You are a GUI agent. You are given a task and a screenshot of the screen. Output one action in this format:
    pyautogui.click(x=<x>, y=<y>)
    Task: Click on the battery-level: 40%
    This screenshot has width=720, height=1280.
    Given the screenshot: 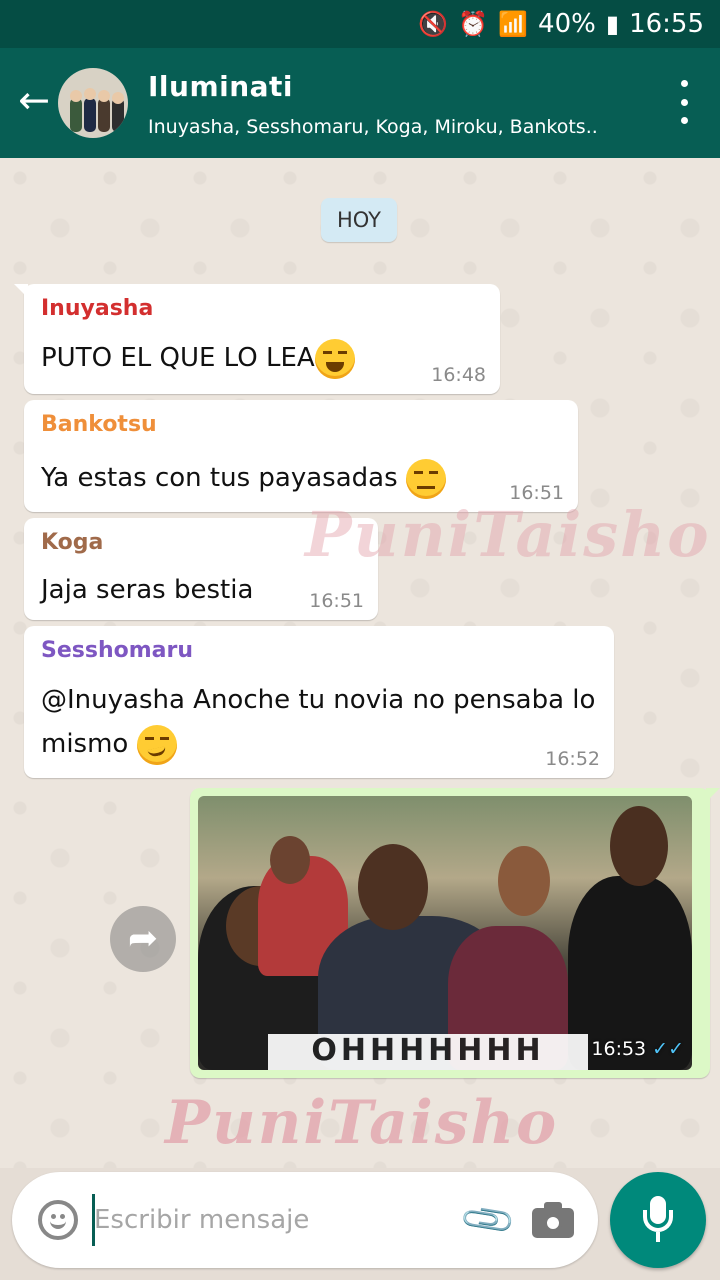 What is the action you would take?
    pyautogui.click(x=567, y=24)
    